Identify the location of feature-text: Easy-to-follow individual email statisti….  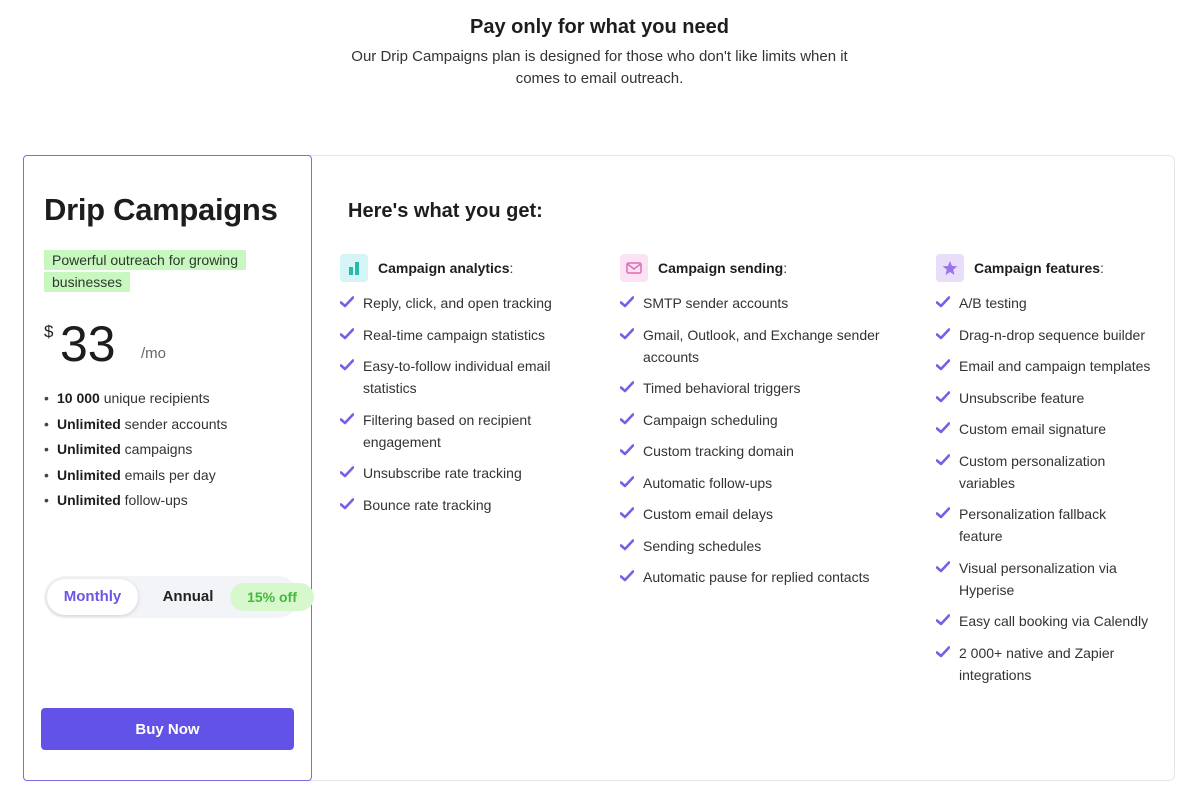
(457, 377).